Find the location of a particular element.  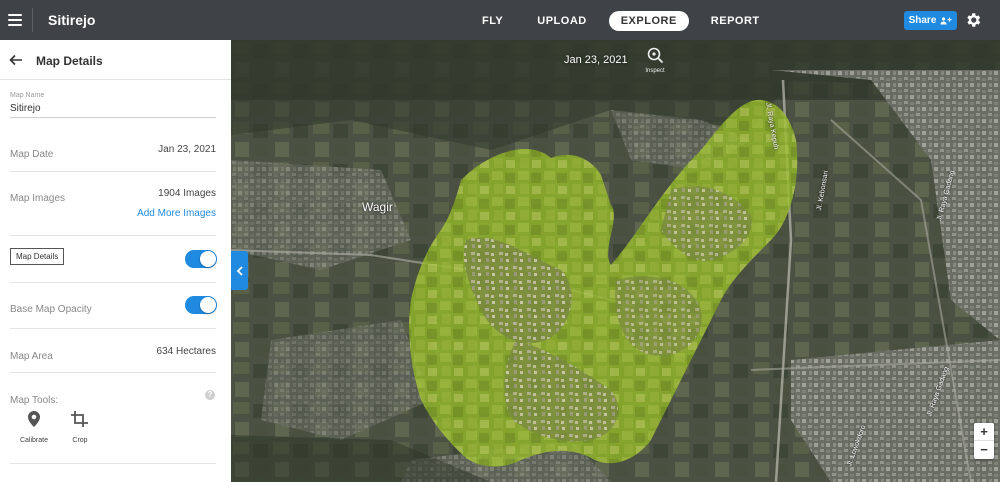

back-arrow-icon is located at coordinates (16, 60).